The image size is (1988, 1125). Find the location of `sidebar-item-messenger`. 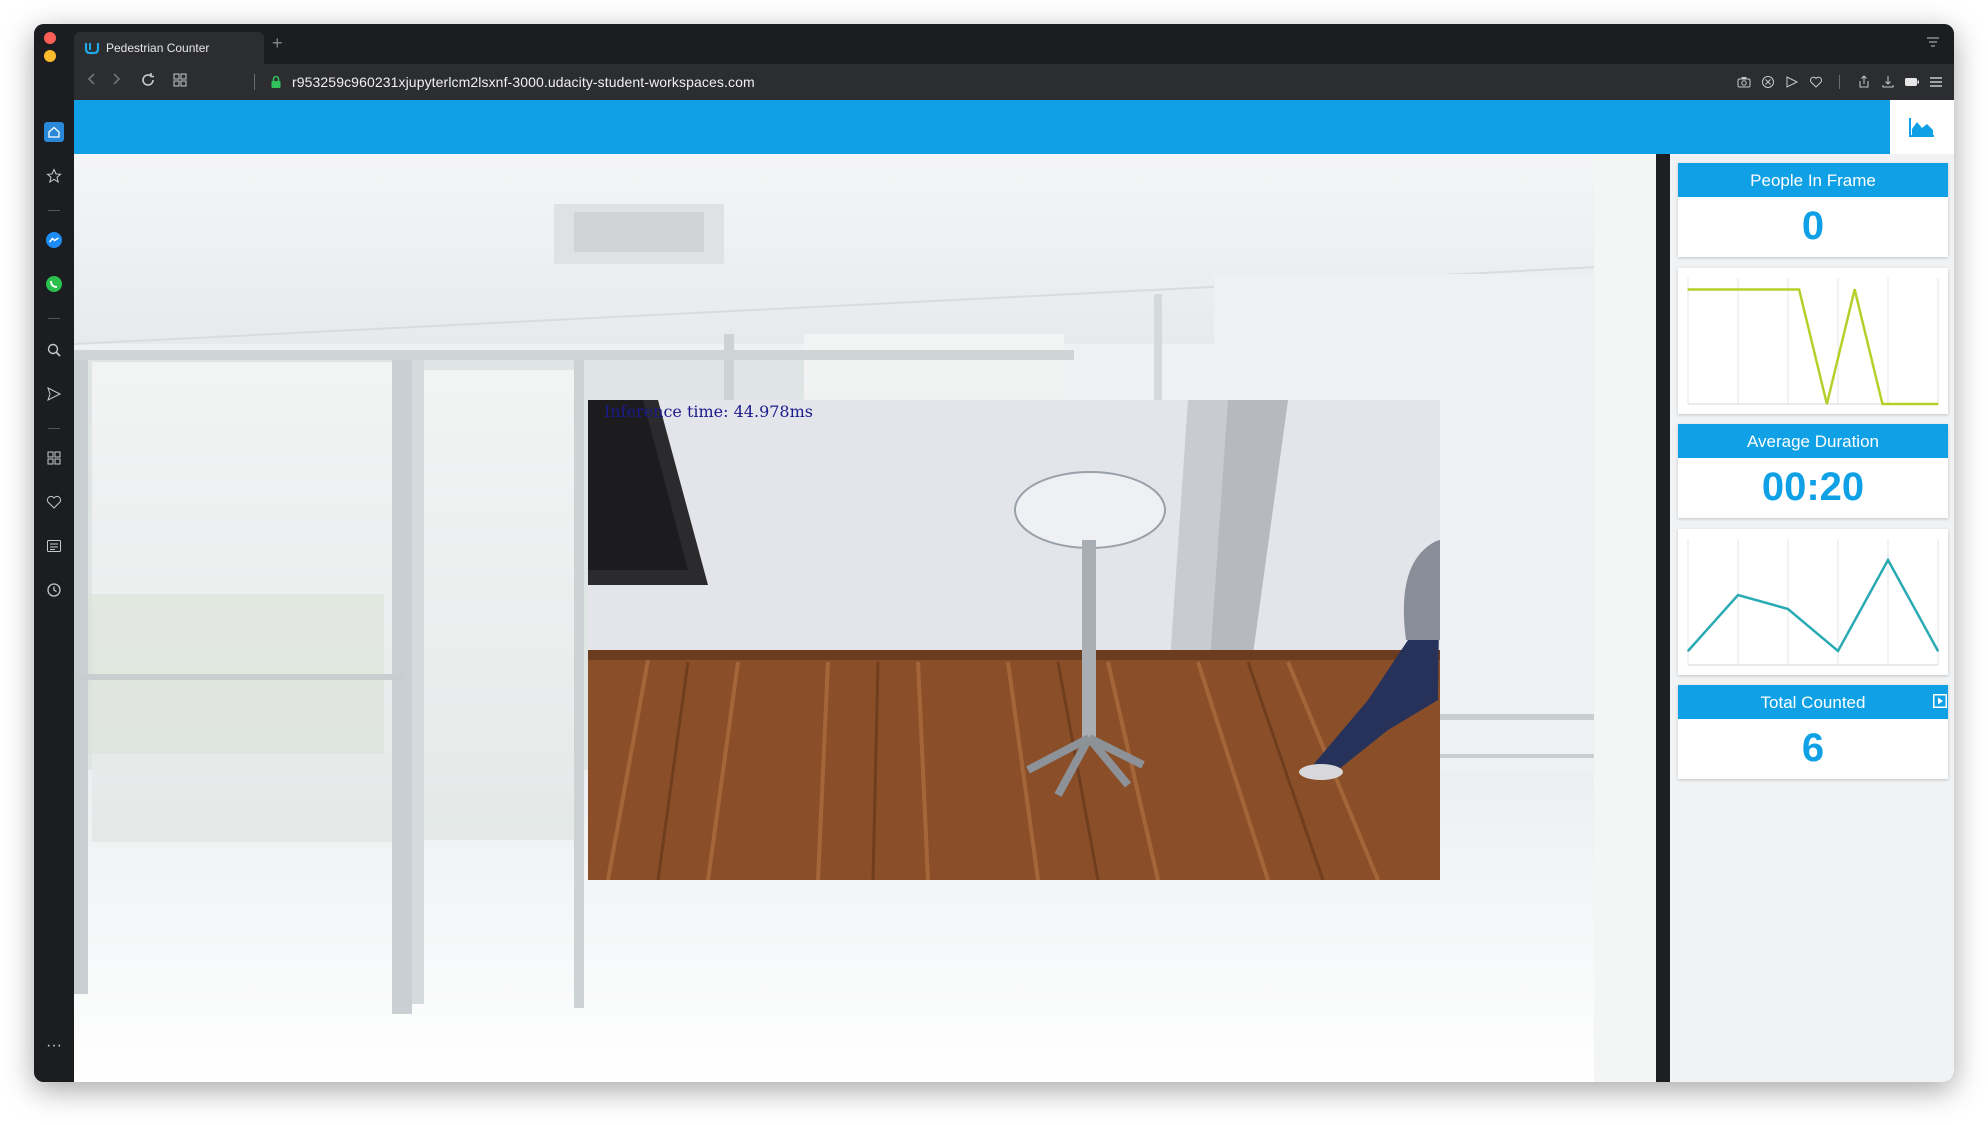

sidebar-item-messenger is located at coordinates (54, 240).